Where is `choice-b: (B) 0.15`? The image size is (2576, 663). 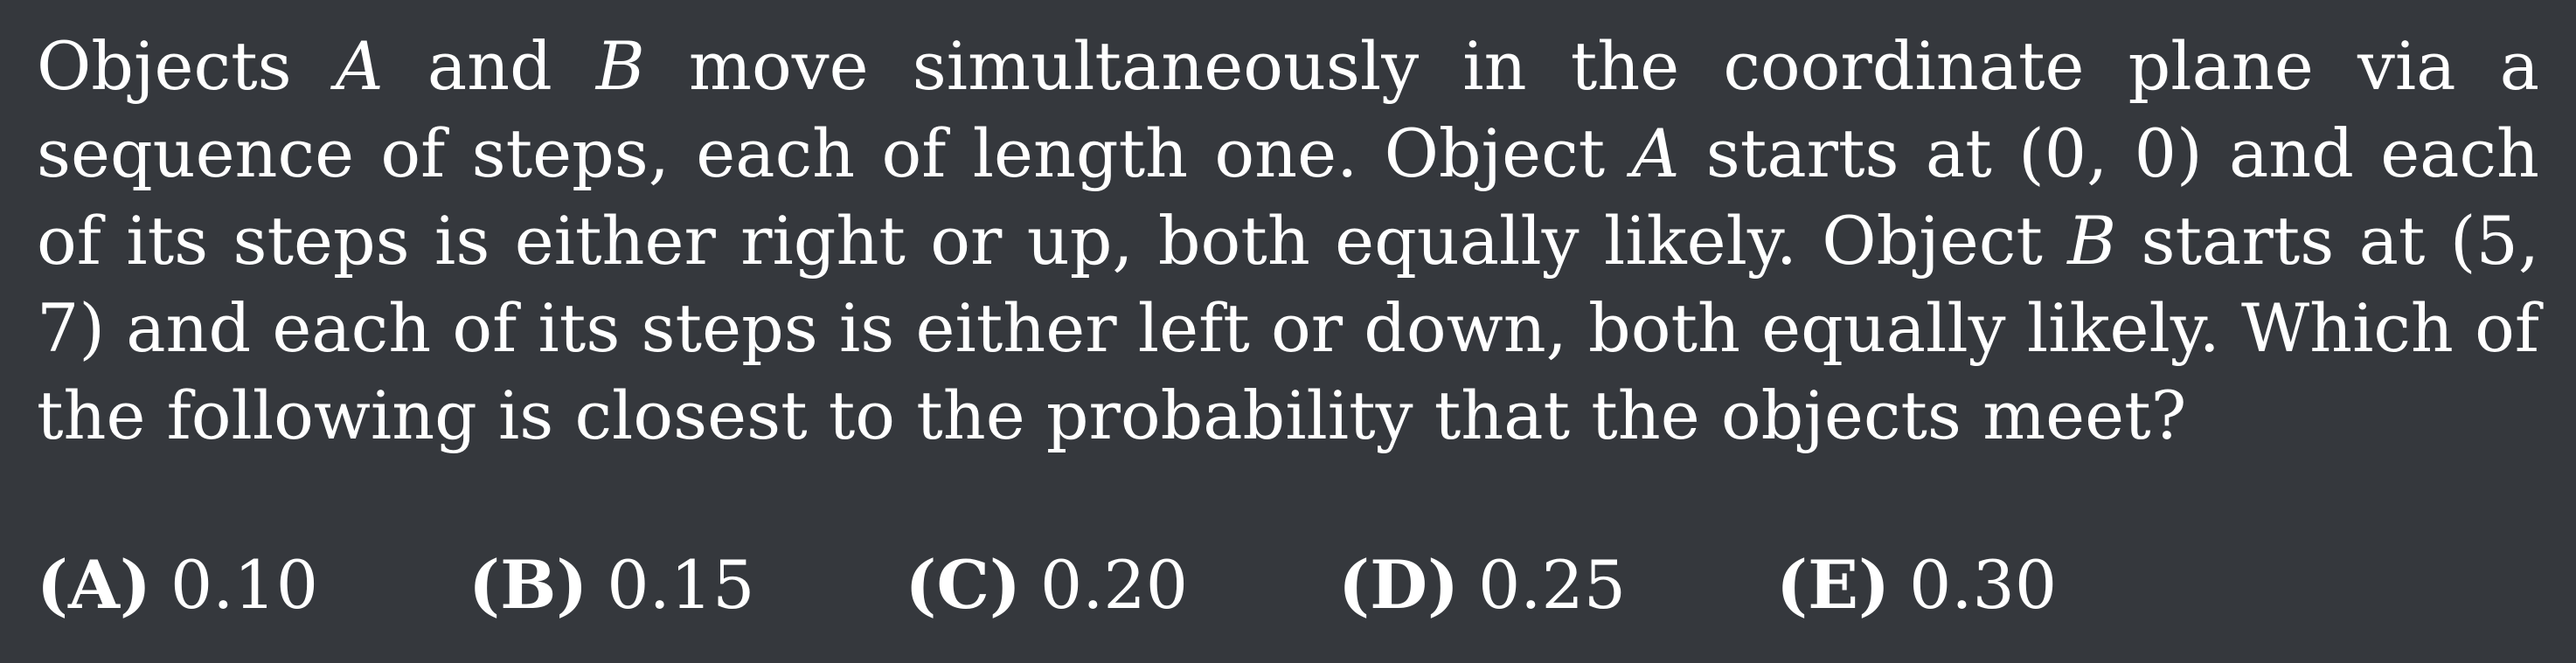 choice-b: (B) 0.15 is located at coordinates (611, 585).